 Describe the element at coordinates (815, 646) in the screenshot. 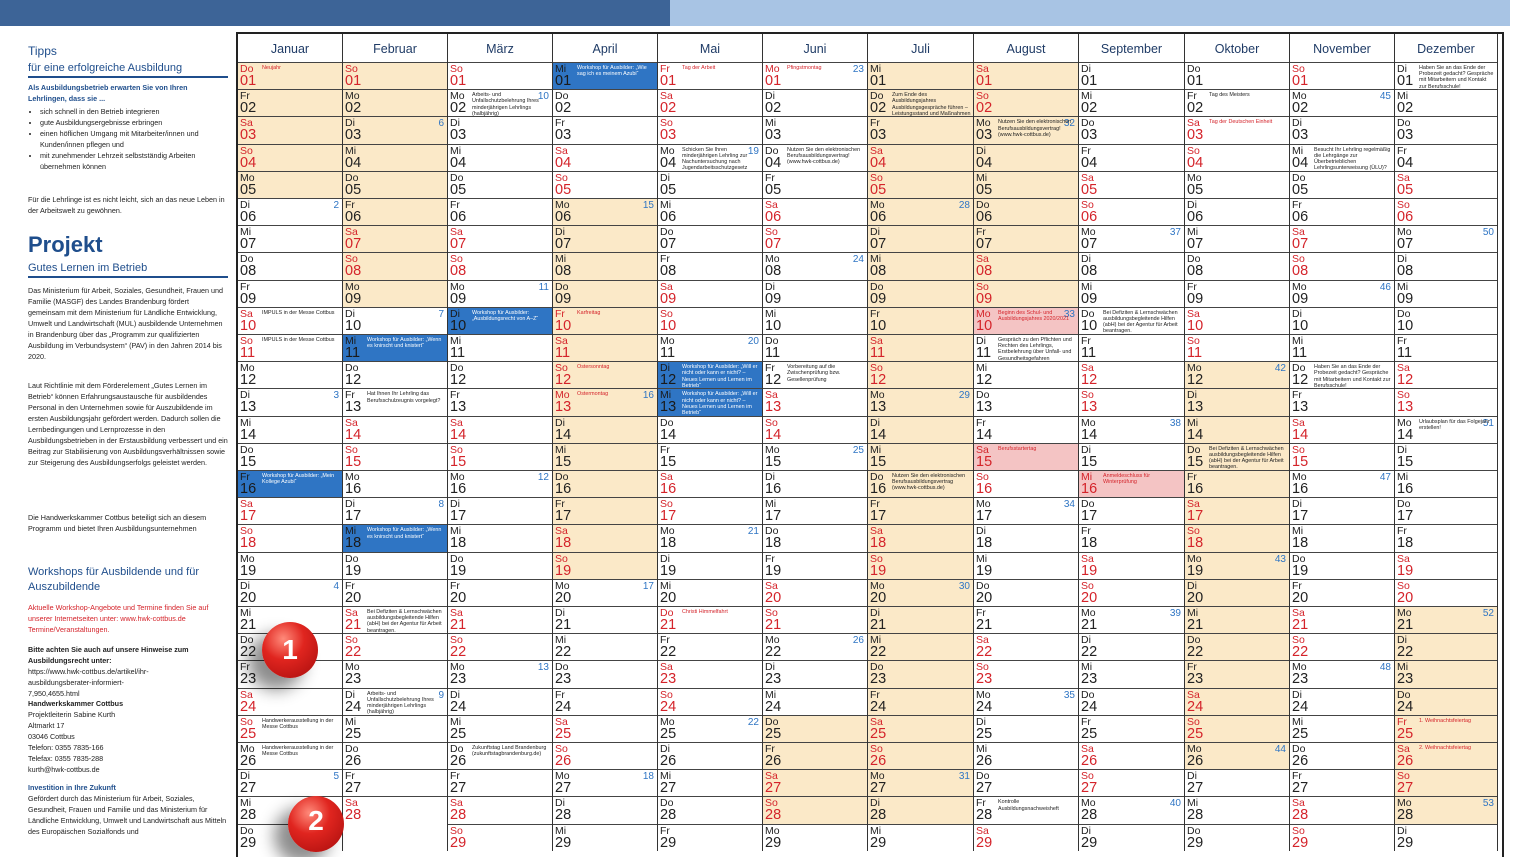

I see `day-cell: Mo 22 26` at that location.